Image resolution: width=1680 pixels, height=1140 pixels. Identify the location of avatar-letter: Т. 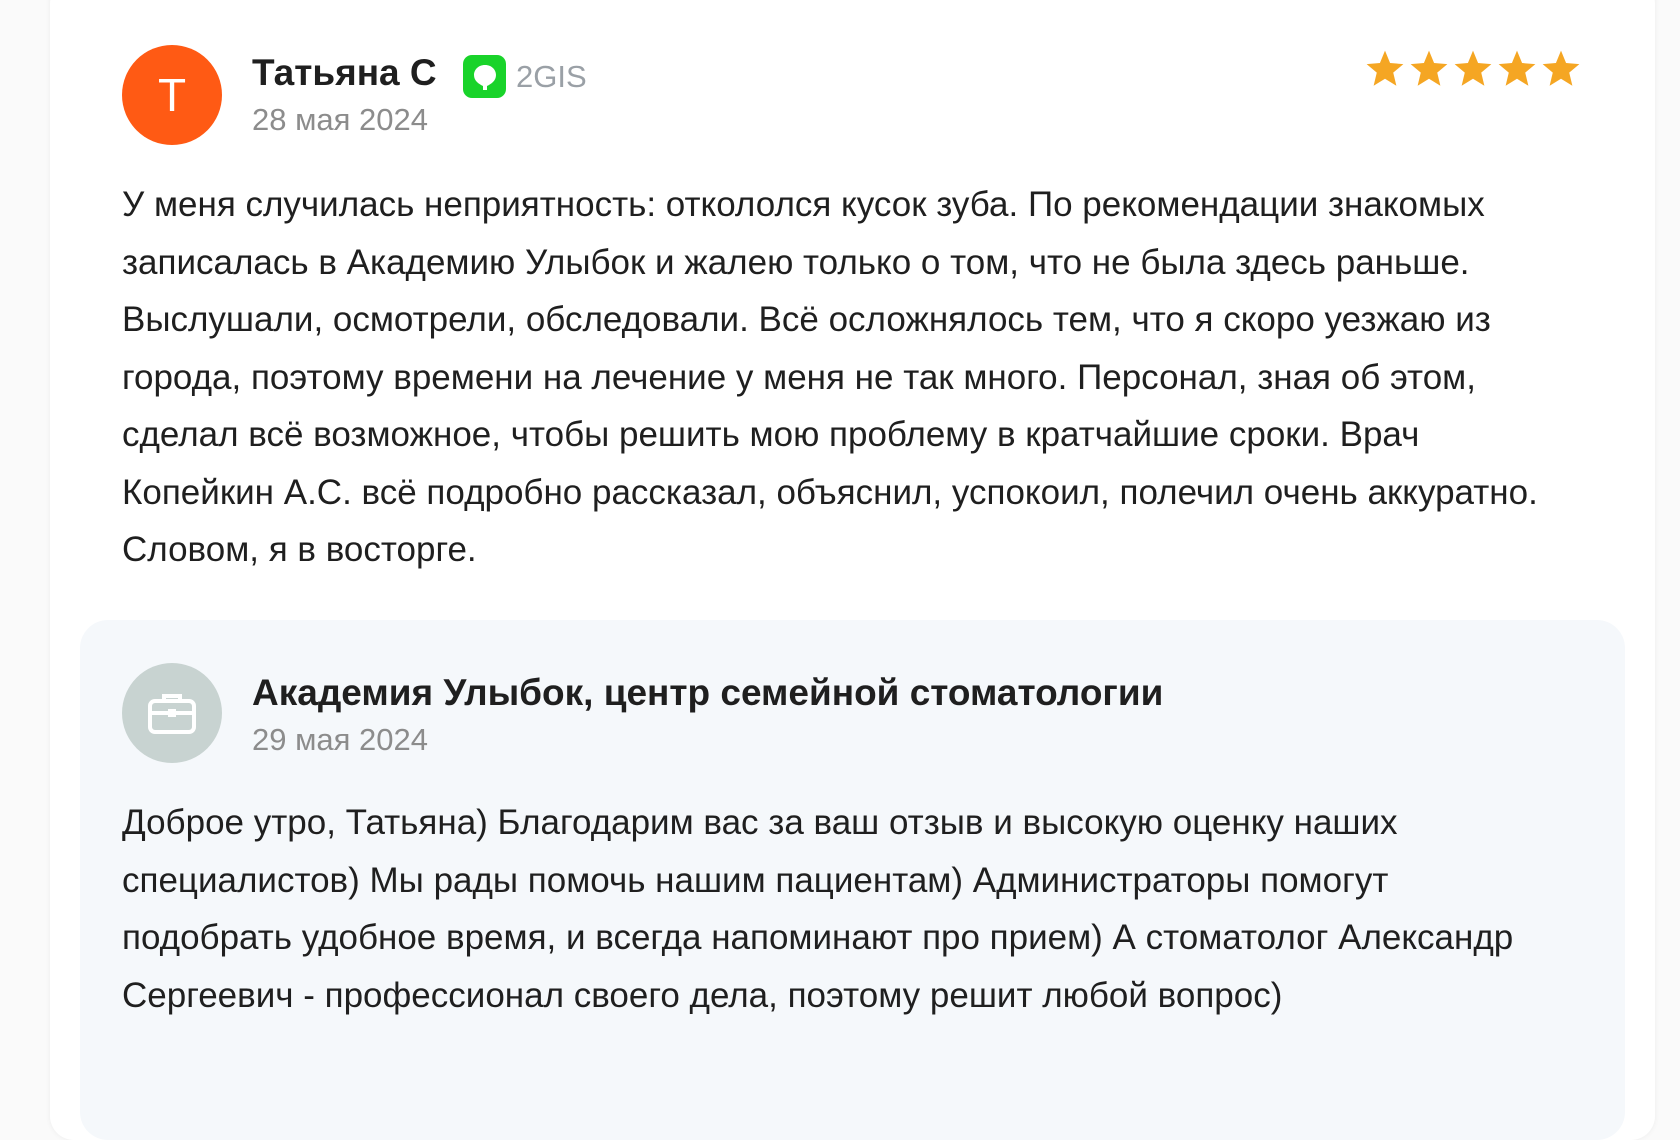
(172, 95).